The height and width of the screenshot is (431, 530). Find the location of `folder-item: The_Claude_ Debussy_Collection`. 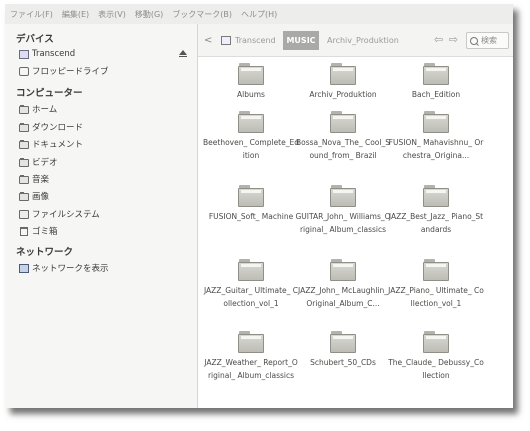

folder-item: The_Claude_ Debussy_Collection is located at coordinates (436, 356).